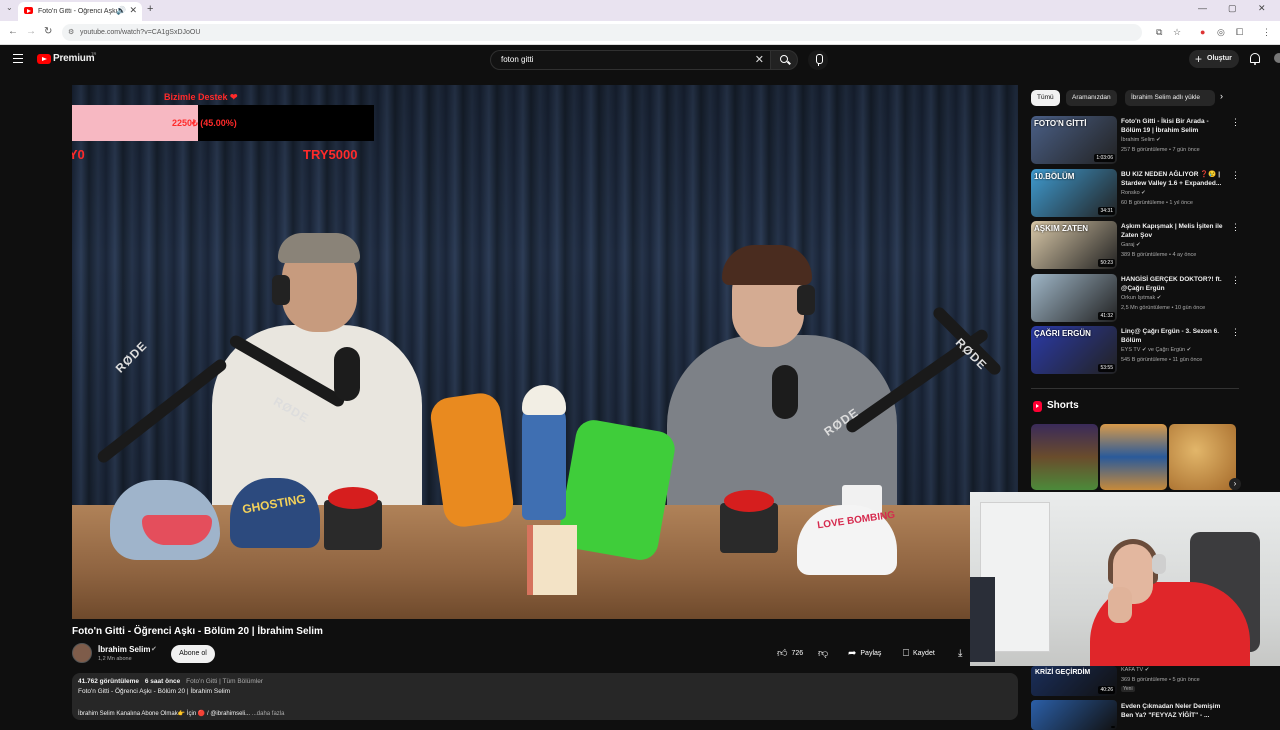  What do you see at coordinates (177, 530) in the screenshot?
I see `shark-toy-mouth` at bounding box center [177, 530].